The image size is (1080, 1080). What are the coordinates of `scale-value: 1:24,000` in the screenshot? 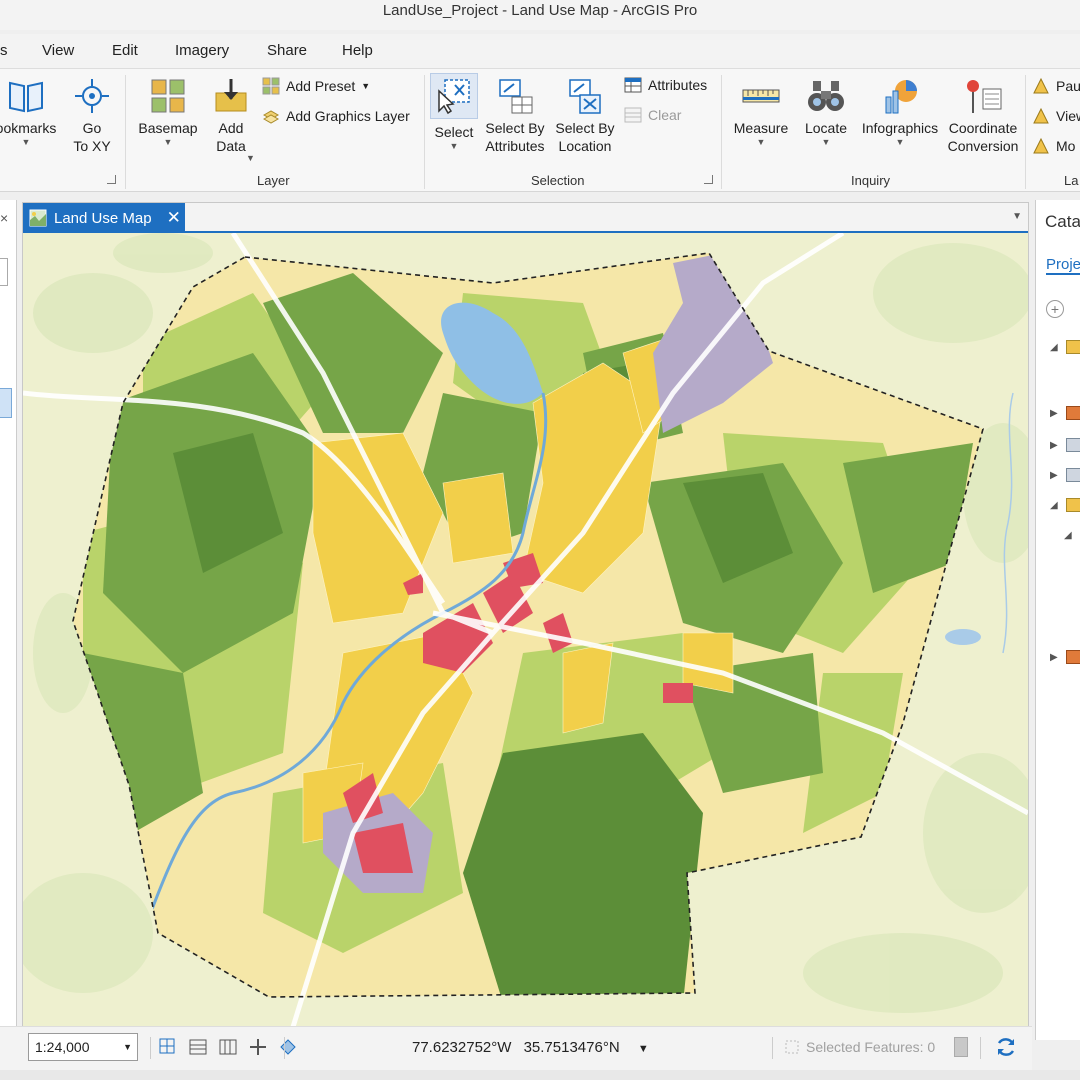 It's located at (62, 1047).